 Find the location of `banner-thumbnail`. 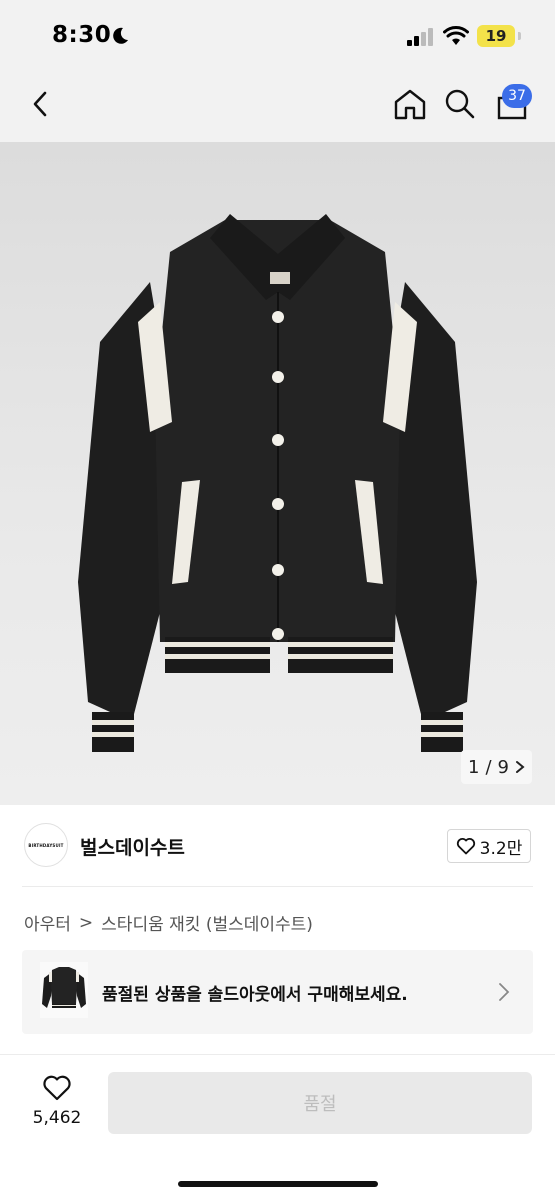

banner-thumbnail is located at coordinates (64, 990).